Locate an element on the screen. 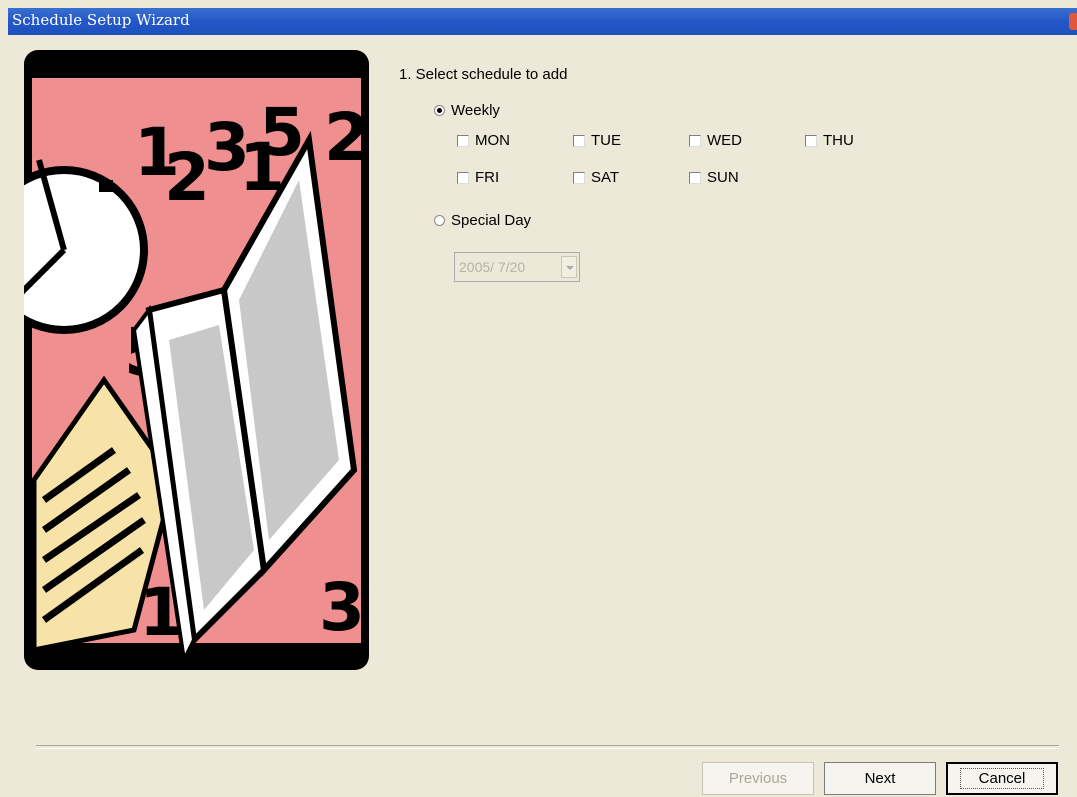 The image size is (1077, 797). day-checkbox-mon: MON is located at coordinates (483, 140).